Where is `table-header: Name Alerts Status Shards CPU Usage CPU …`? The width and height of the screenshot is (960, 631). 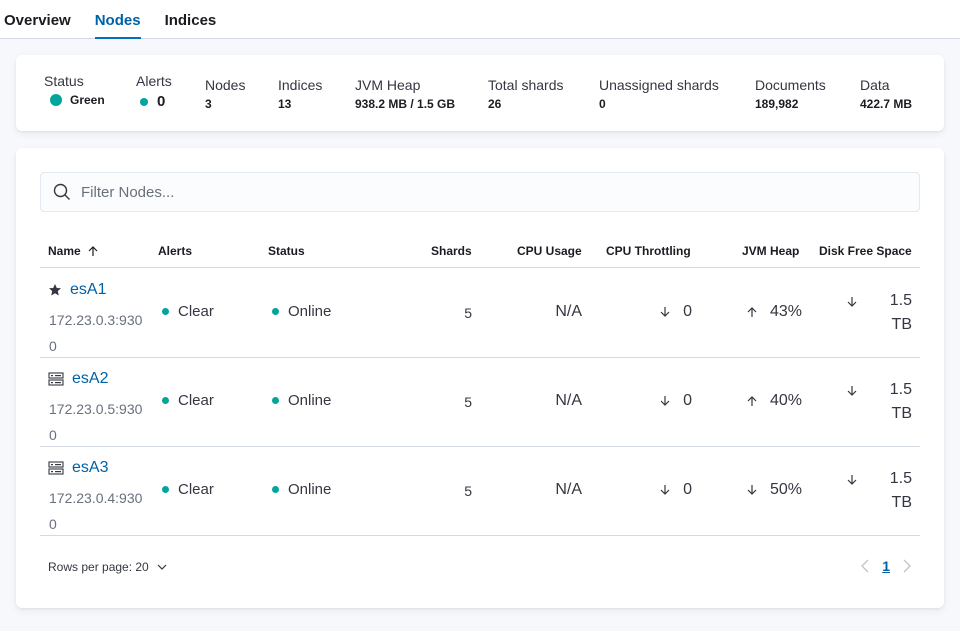 table-header: Name Alerts Status Shards CPU Usage CPU … is located at coordinates (480, 252).